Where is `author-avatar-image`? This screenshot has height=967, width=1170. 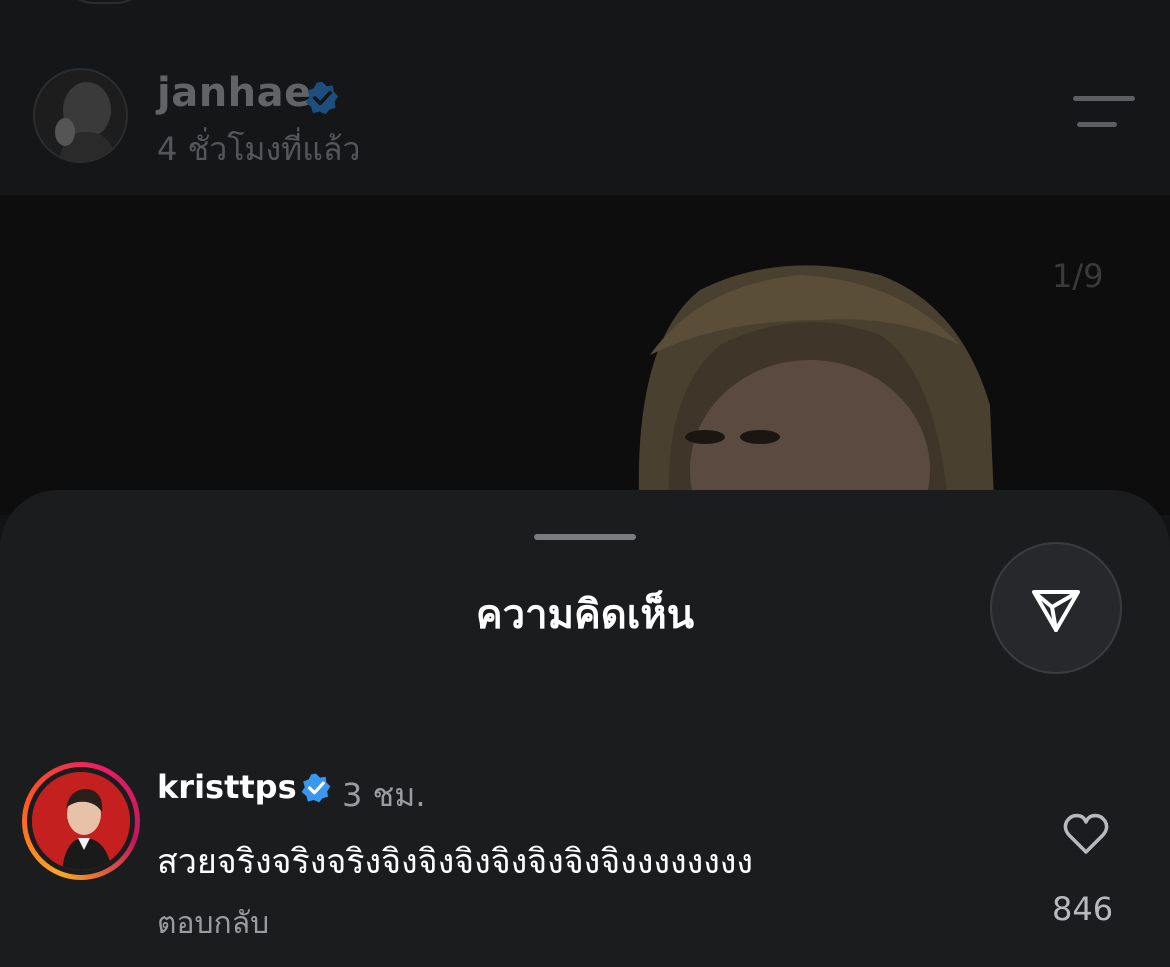 author-avatar-image is located at coordinates (80, 115).